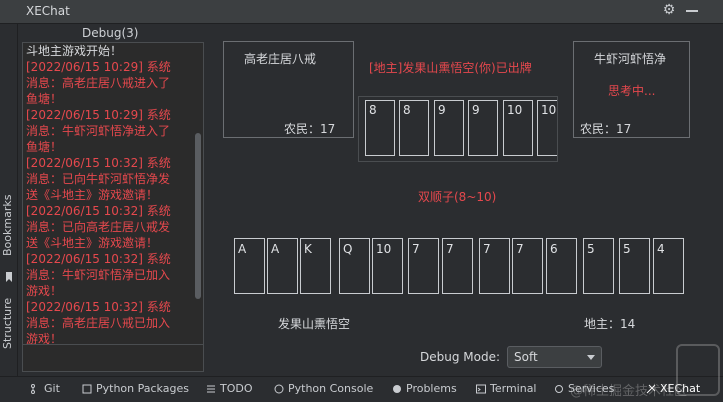  What do you see at coordinates (288, 89) in the screenshot?
I see `left-player-panel: 高老庄居八戒 农民：17` at bounding box center [288, 89].